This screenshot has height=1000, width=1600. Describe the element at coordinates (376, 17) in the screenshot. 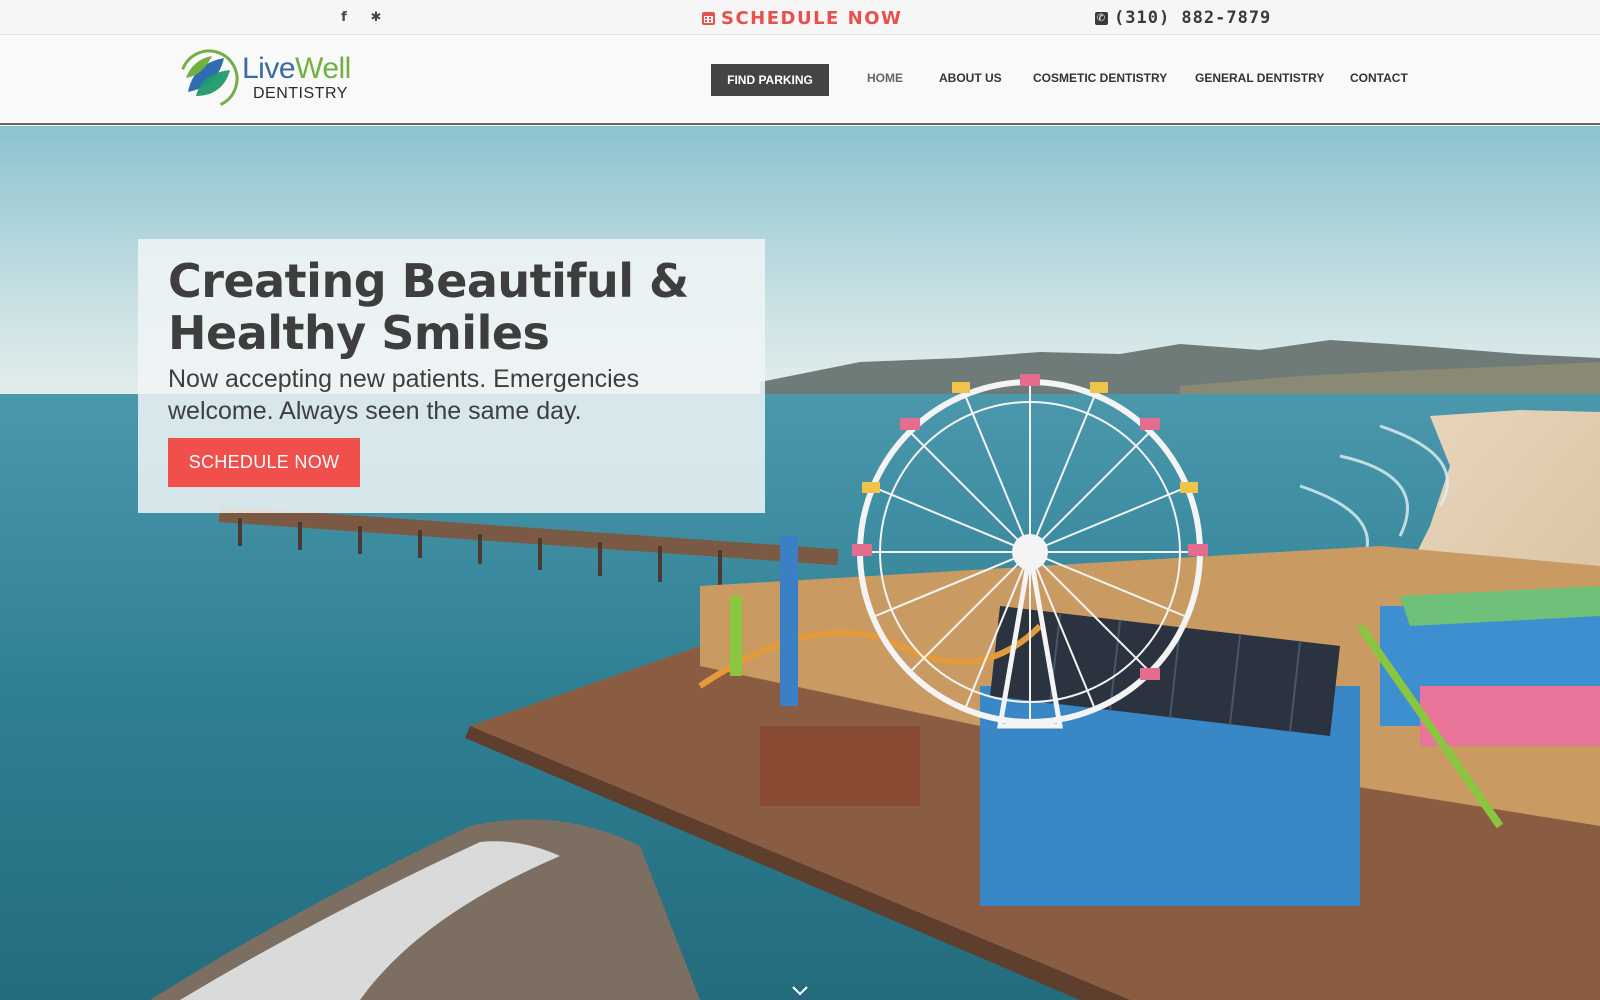

I see `yelp-icon: ✱` at that location.